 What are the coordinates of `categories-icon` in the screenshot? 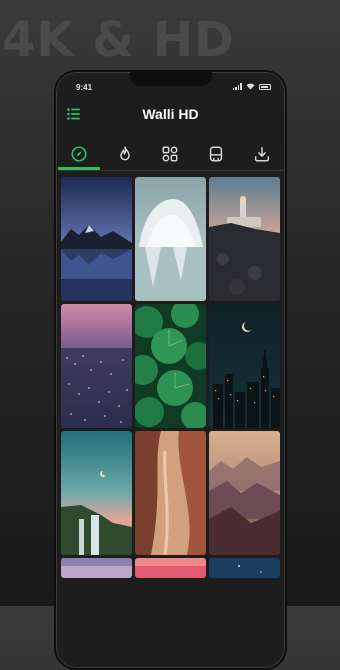 It's located at (170, 154).